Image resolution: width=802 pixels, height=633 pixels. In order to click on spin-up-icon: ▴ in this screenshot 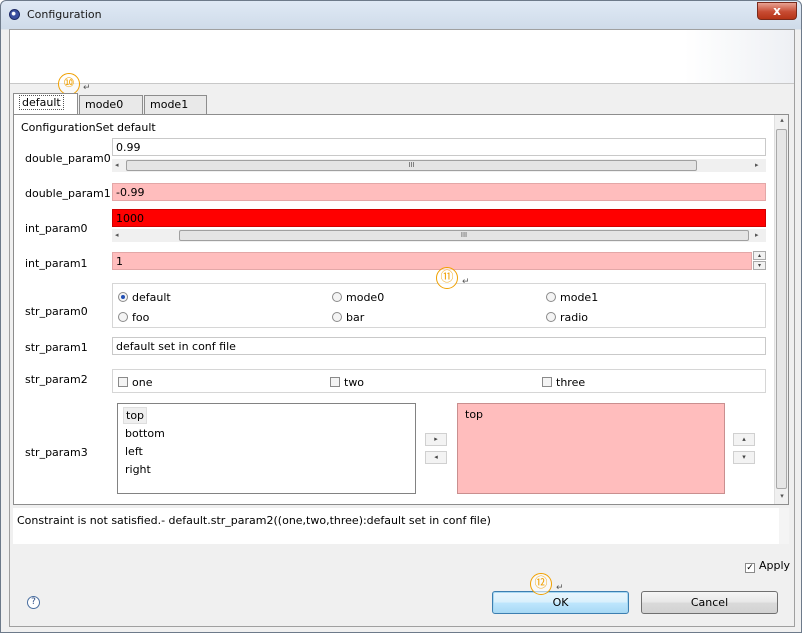, I will do `click(759, 255)`.